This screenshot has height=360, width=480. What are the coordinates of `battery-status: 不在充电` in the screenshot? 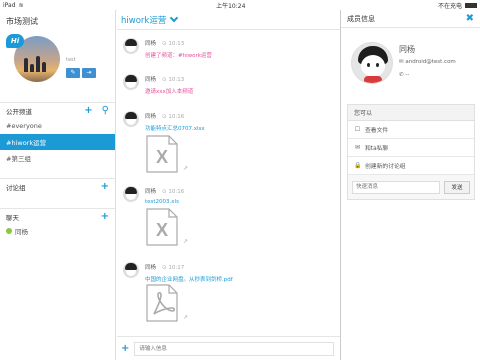 It's located at (449, 6).